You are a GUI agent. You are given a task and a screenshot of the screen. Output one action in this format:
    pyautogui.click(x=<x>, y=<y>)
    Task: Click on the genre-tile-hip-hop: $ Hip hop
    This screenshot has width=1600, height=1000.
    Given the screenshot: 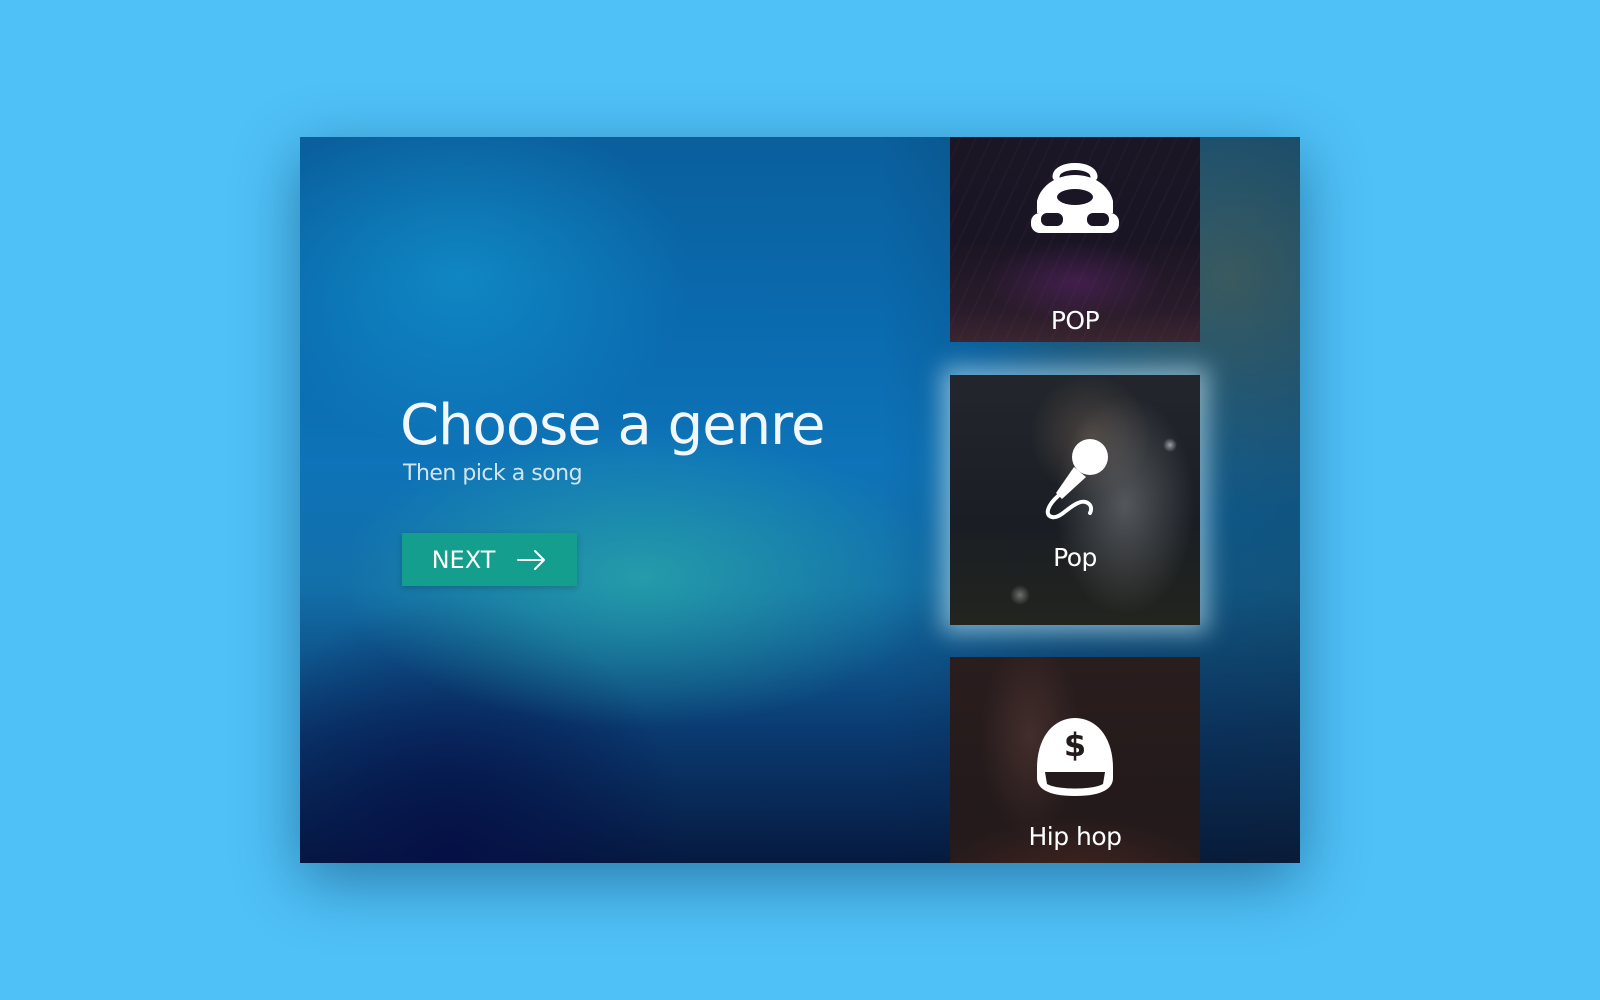 What is the action you would take?
    pyautogui.click(x=1075, y=760)
    